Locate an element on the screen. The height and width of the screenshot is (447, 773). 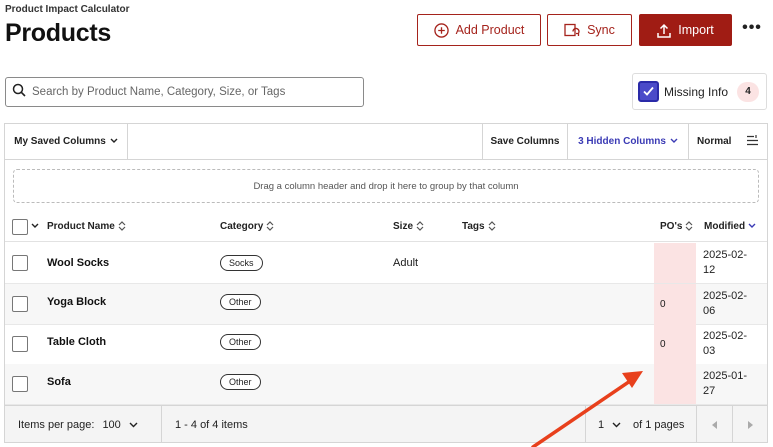
column-header-pos: PO's is located at coordinates (676, 226).